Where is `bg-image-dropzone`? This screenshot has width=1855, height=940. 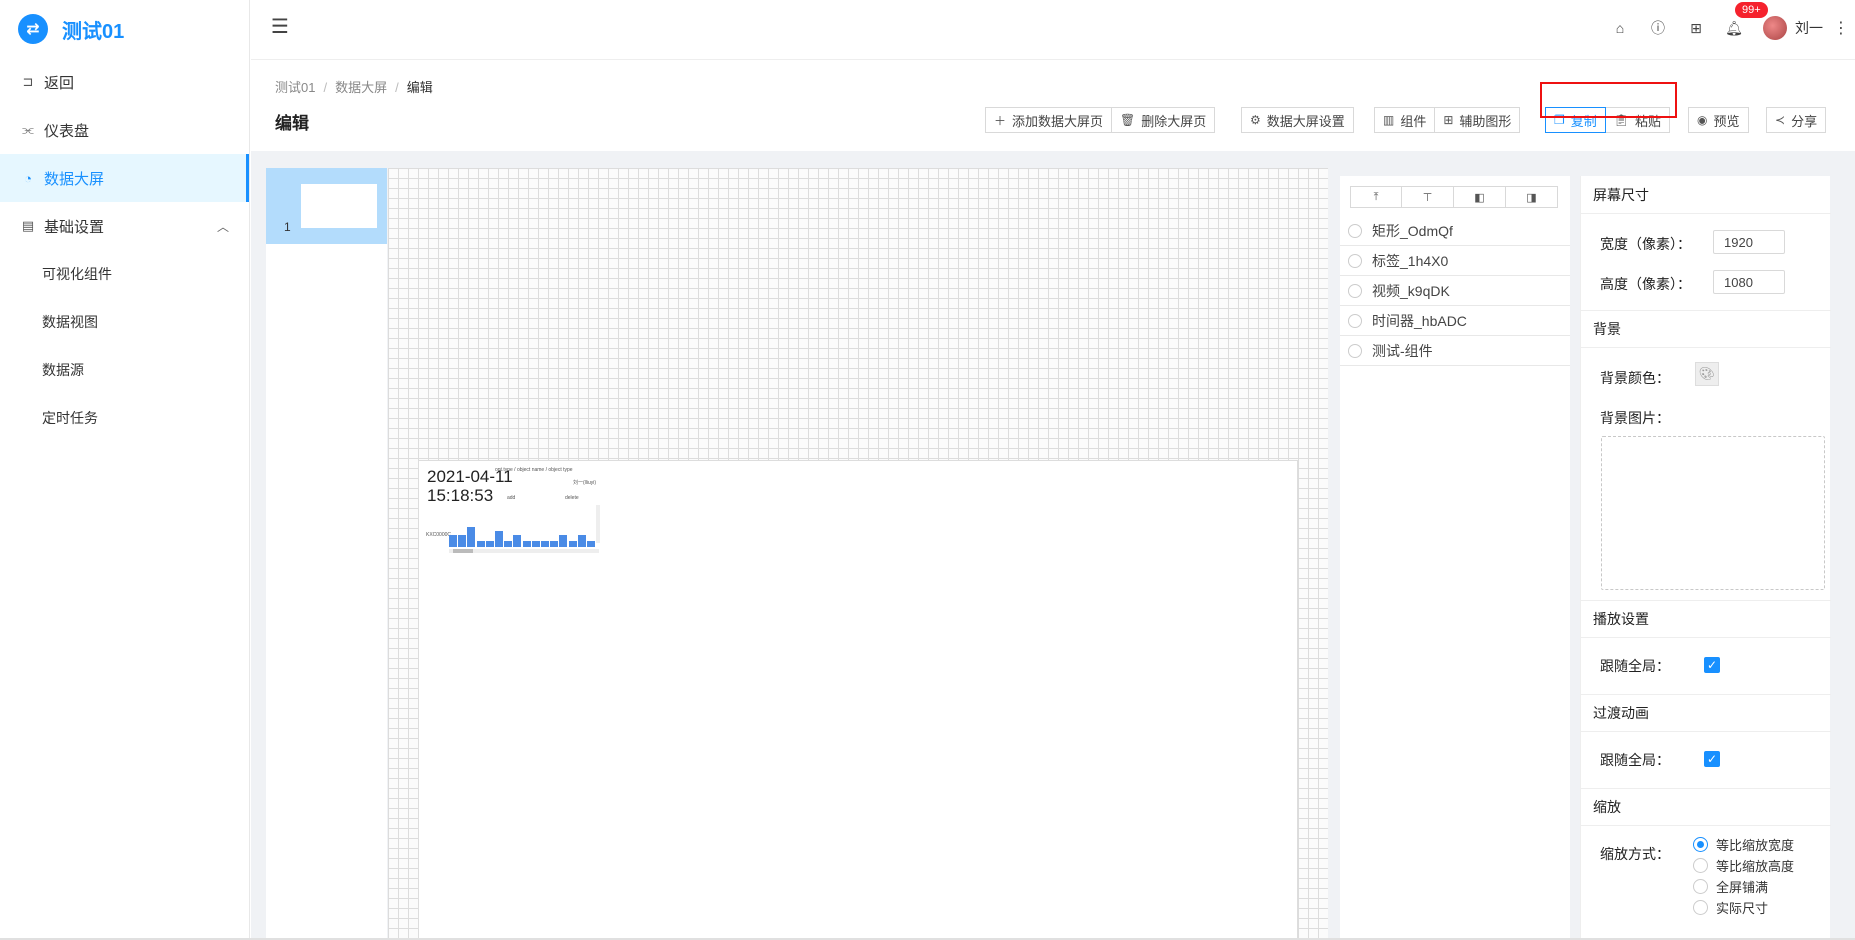 bg-image-dropzone is located at coordinates (1713, 513).